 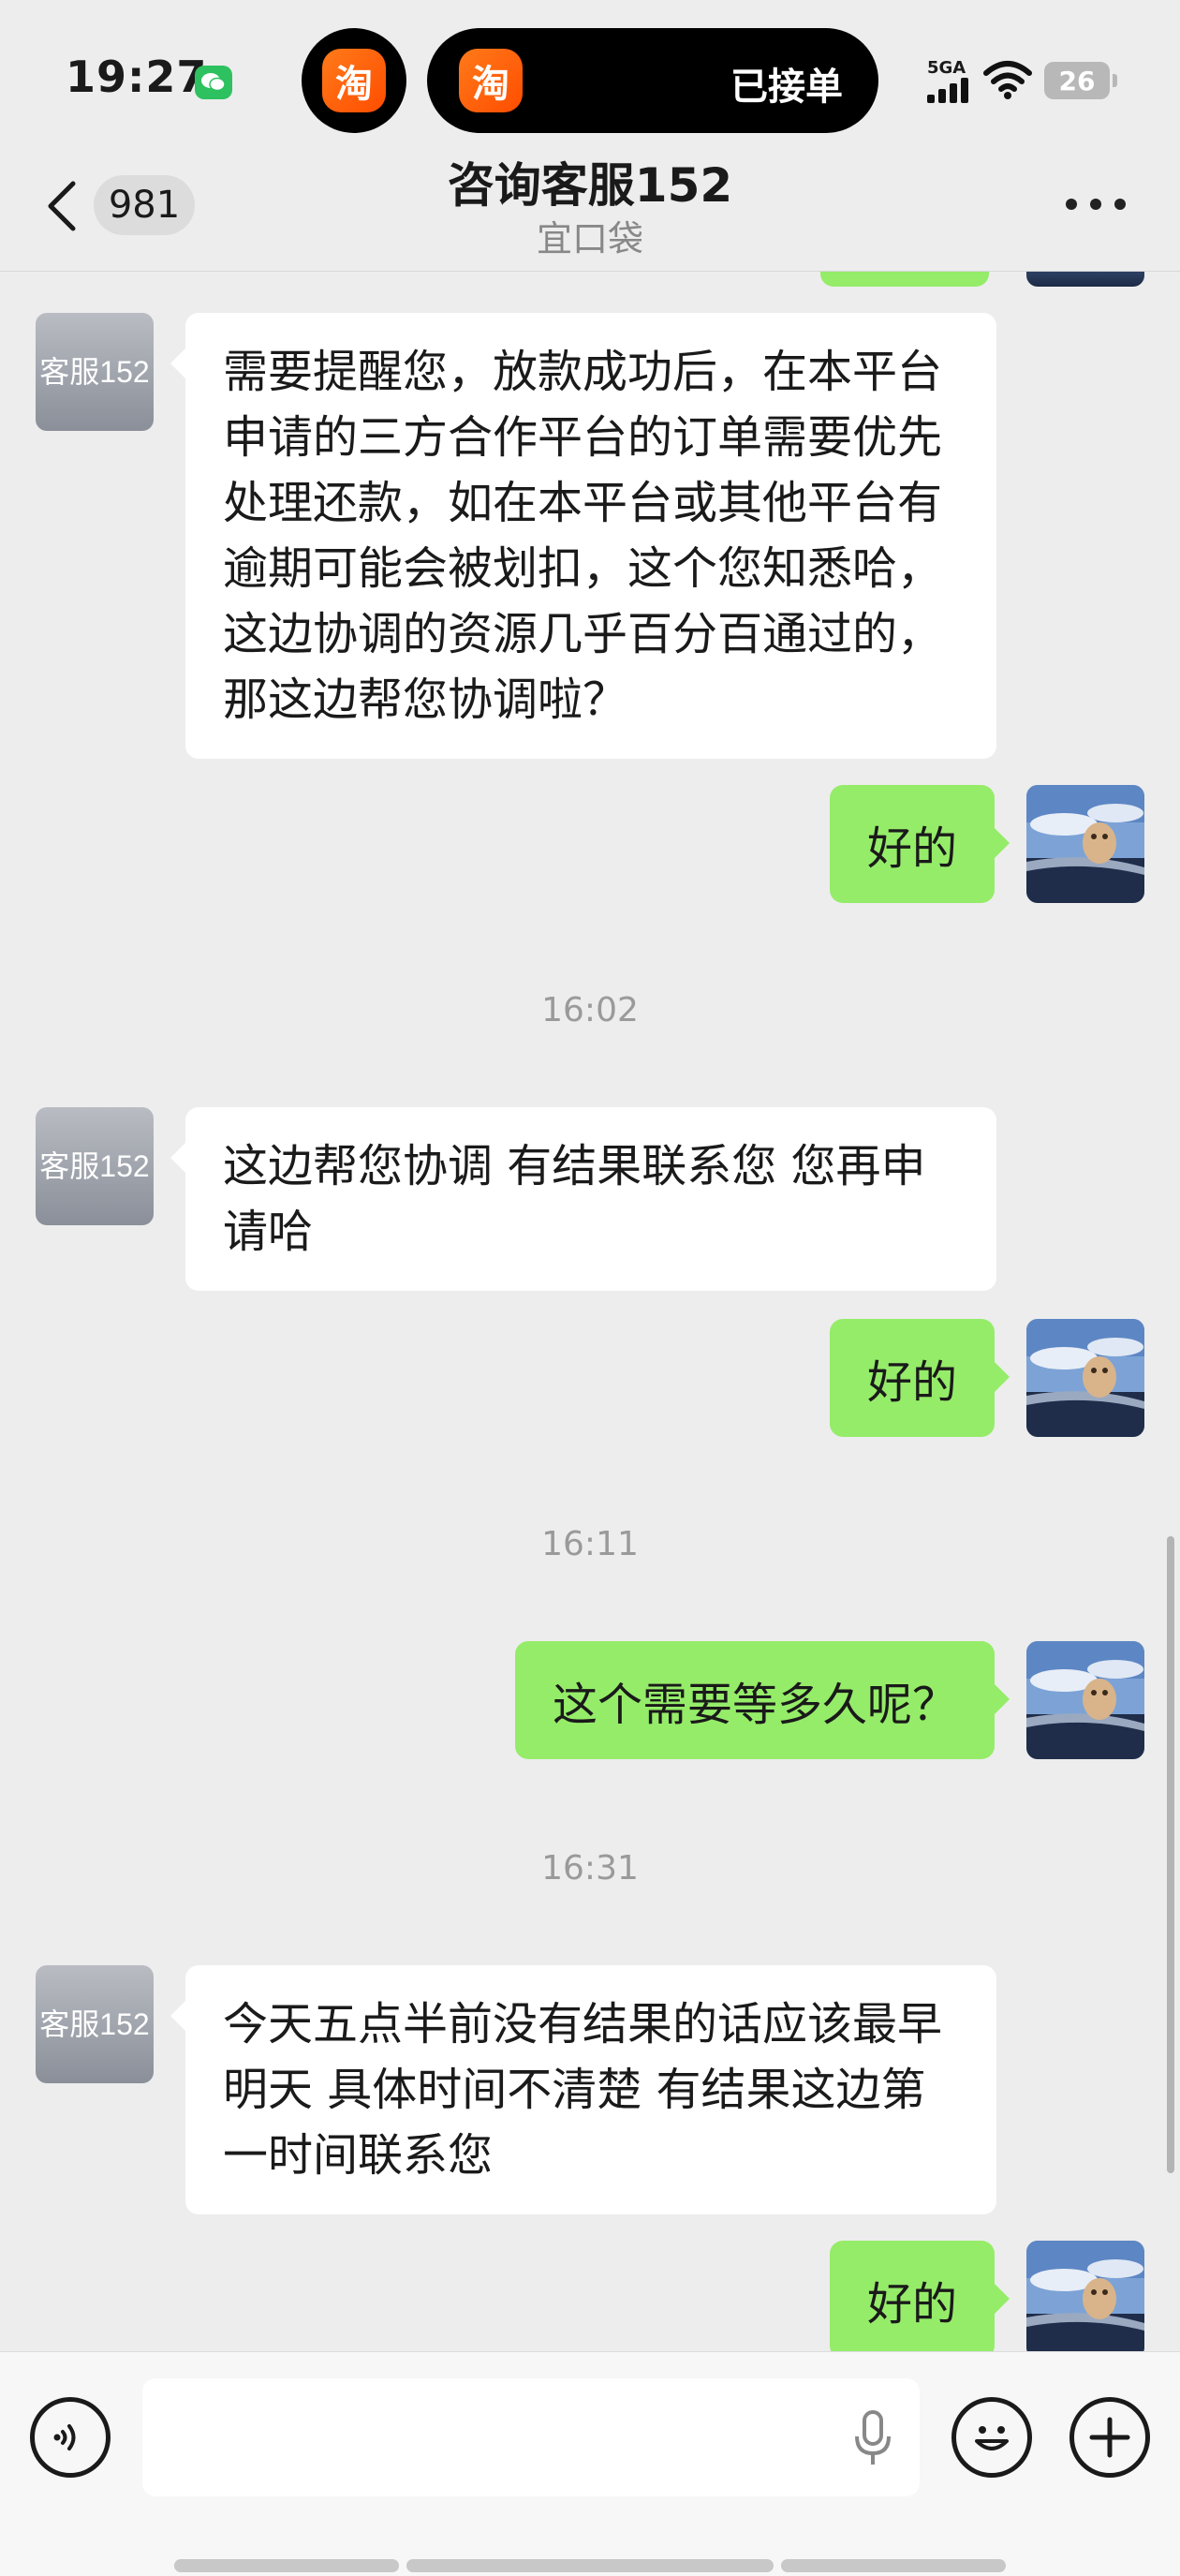 I want to click on dynamic-island-activity: 淘 已接单, so click(x=653, y=80).